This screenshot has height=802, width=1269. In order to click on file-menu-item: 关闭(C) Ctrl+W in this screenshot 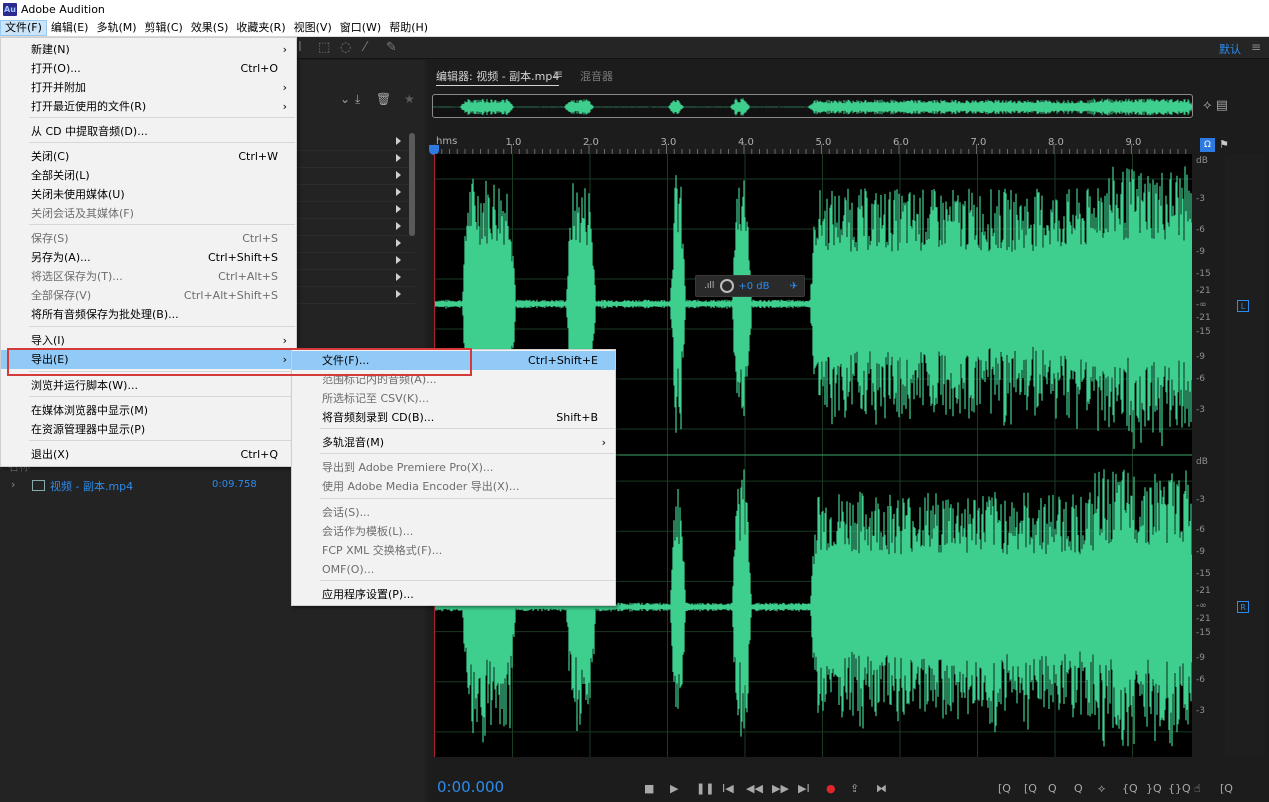, I will do `click(148, 156)`.